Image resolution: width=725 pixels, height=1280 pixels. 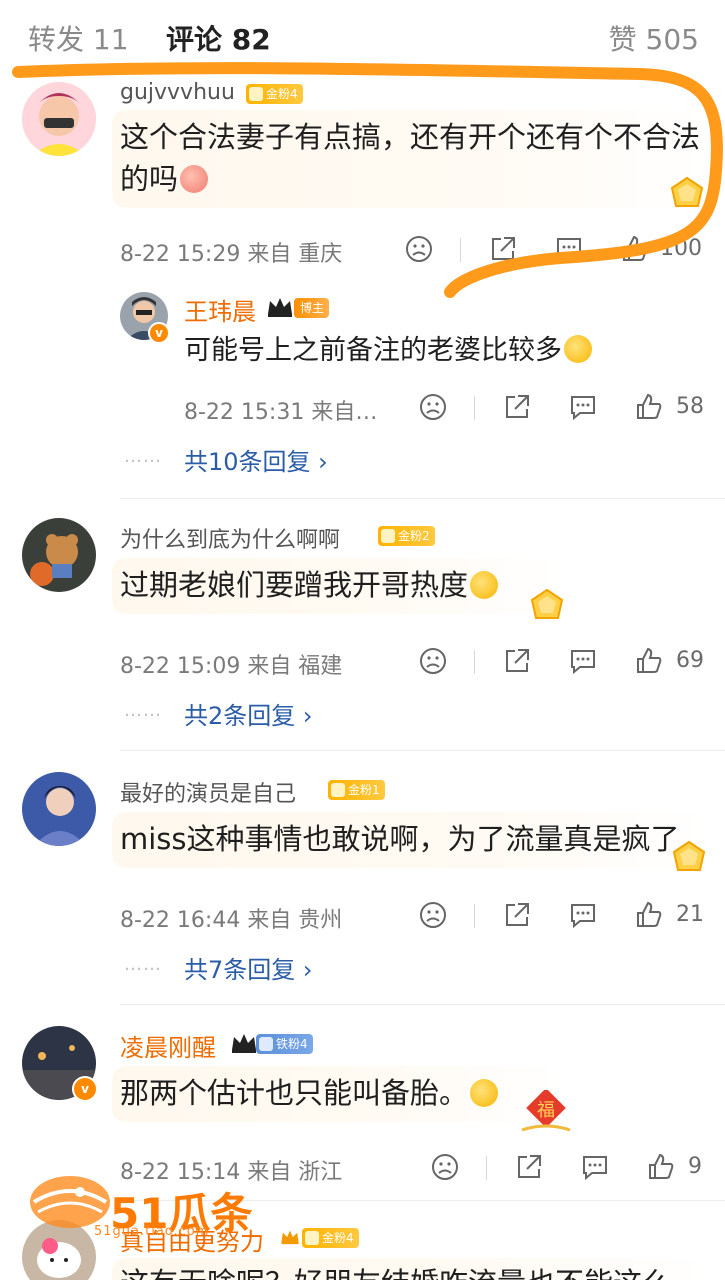 I want to click on comment-username: gujvvvhuu, so click(x=177, y=92).